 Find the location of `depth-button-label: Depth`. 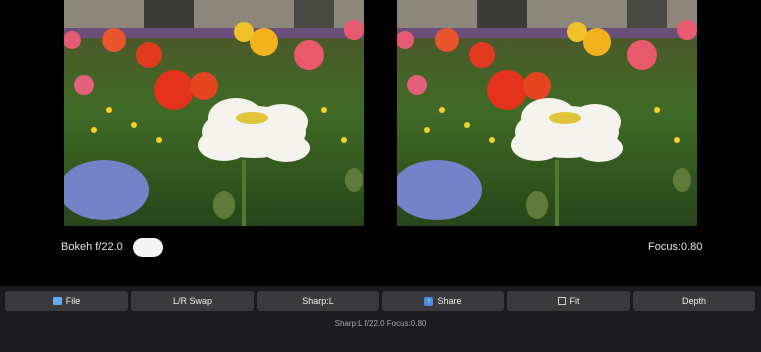

depth-button-label: Depth is located at coordinates (694, 301).